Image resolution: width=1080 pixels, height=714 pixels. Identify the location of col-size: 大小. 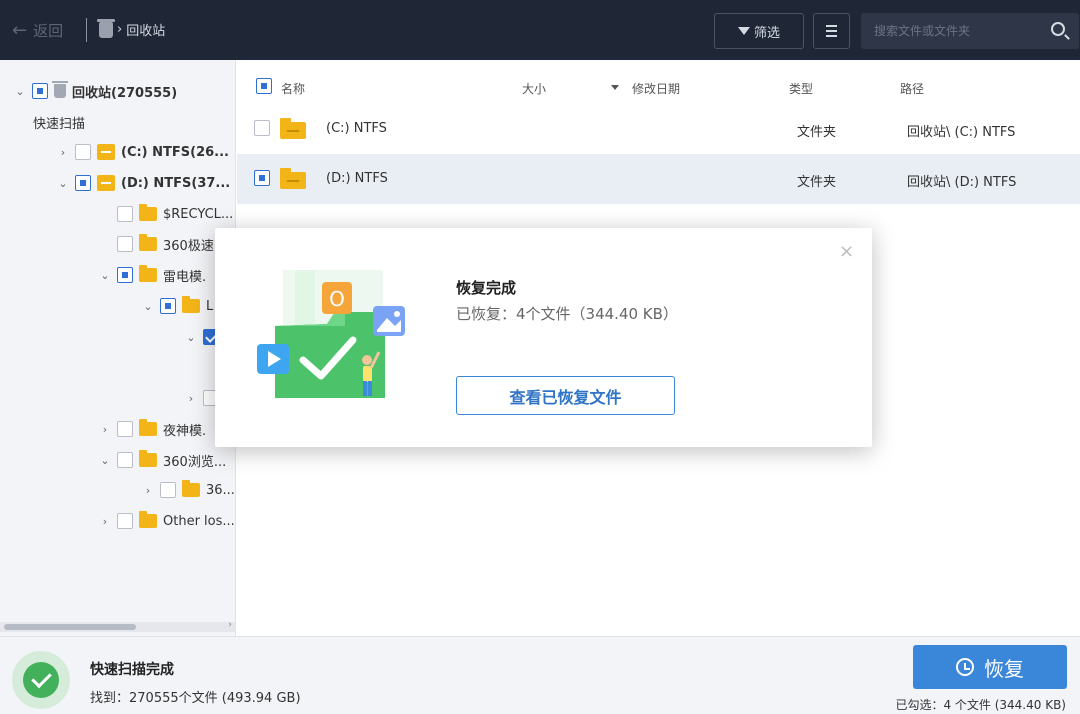
(534, 88).